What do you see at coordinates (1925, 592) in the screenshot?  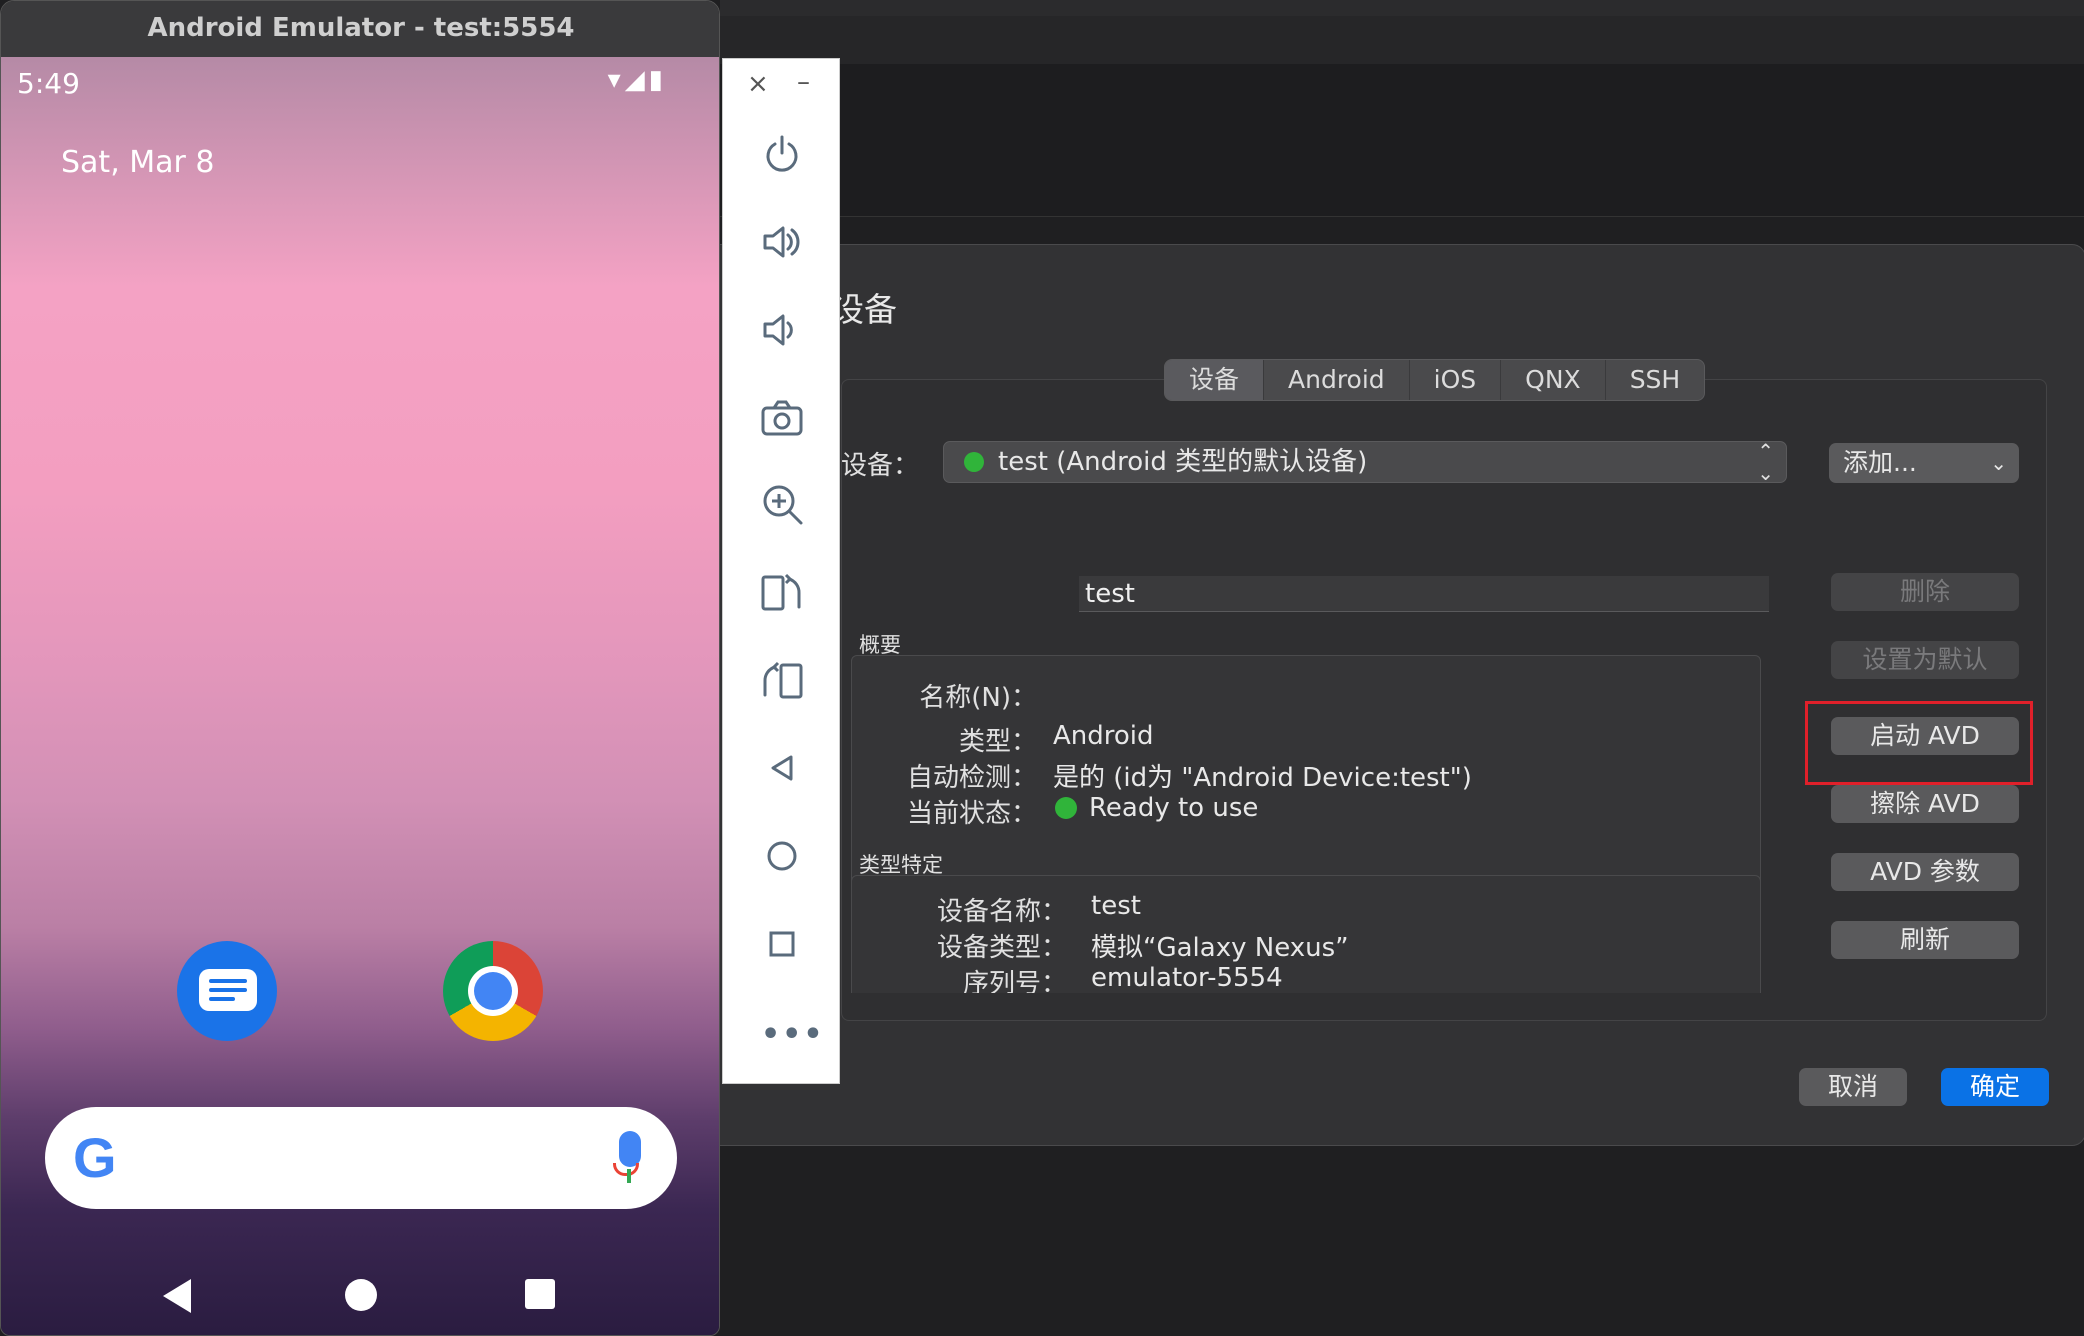 I see `delete-button: 删除` at bounding box center [1925, 592].